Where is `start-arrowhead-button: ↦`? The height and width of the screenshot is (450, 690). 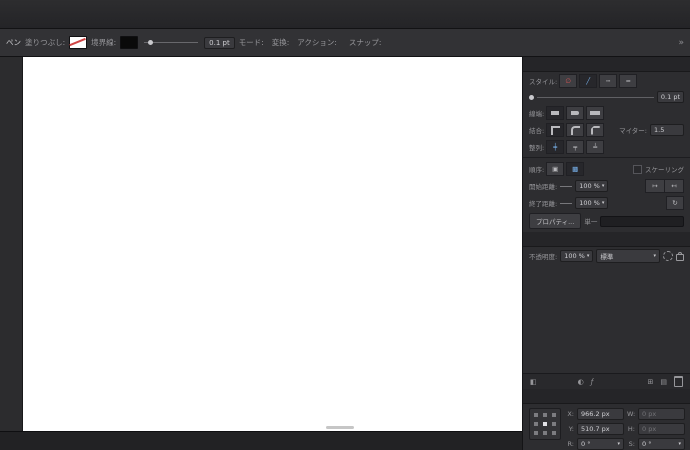
start-arrowhead-button: ↦ is located at coordinates (655, 186).